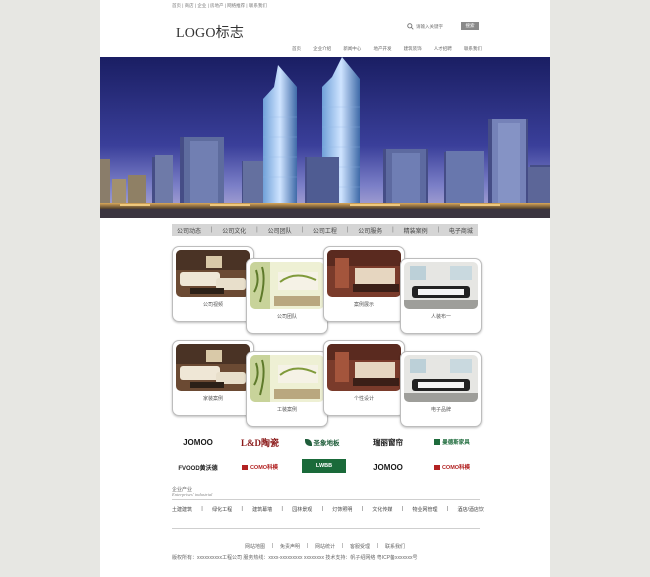 The height and width of the screenshot is (577, 650). Describe the element at coordinates (382, 49) in the screenshot. I see `nav-item-realestate: 地产开发` at that location.